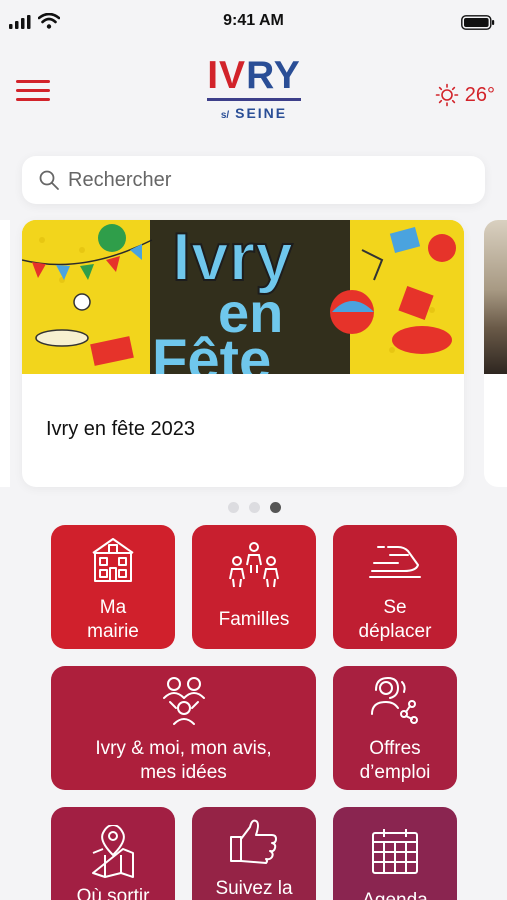  Describe the element at coordinates (253, 841) in the screenshot. I see `thumbs-up-icon` at that location.